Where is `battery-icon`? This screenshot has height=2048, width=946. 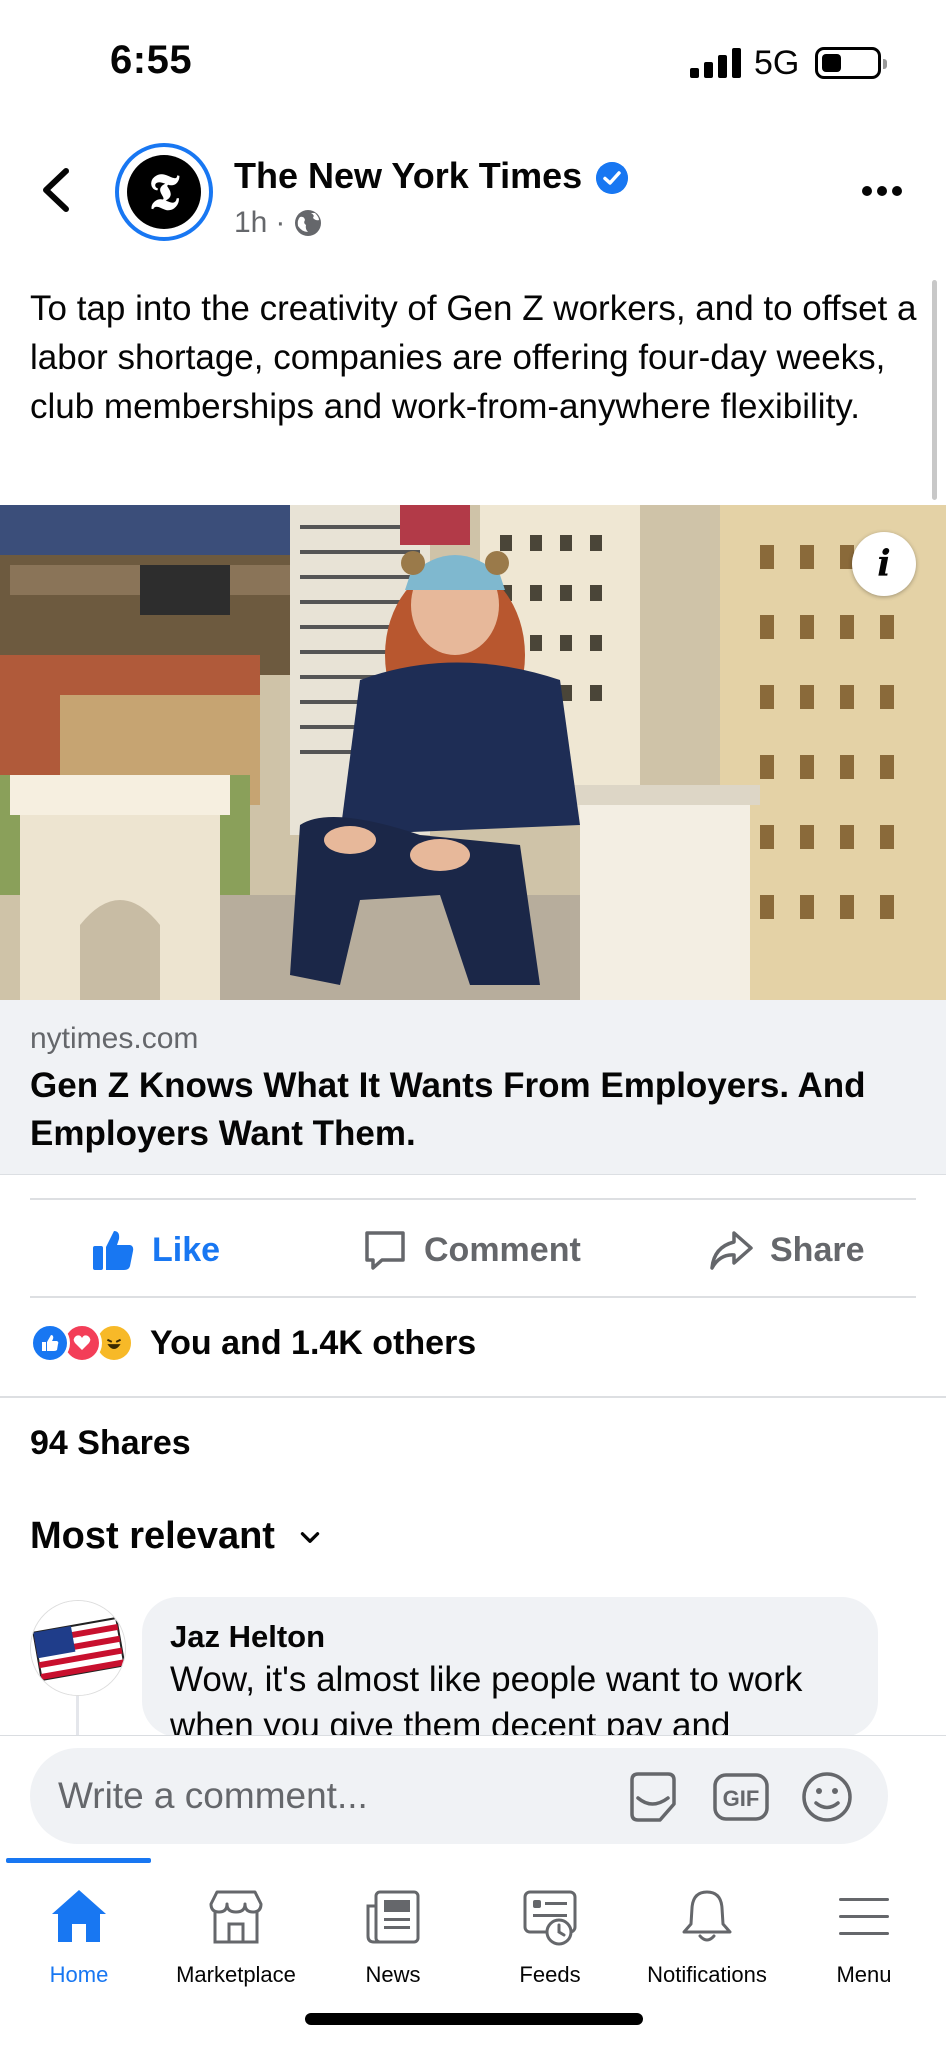 battery-icon is located at coordinates (851, 63).